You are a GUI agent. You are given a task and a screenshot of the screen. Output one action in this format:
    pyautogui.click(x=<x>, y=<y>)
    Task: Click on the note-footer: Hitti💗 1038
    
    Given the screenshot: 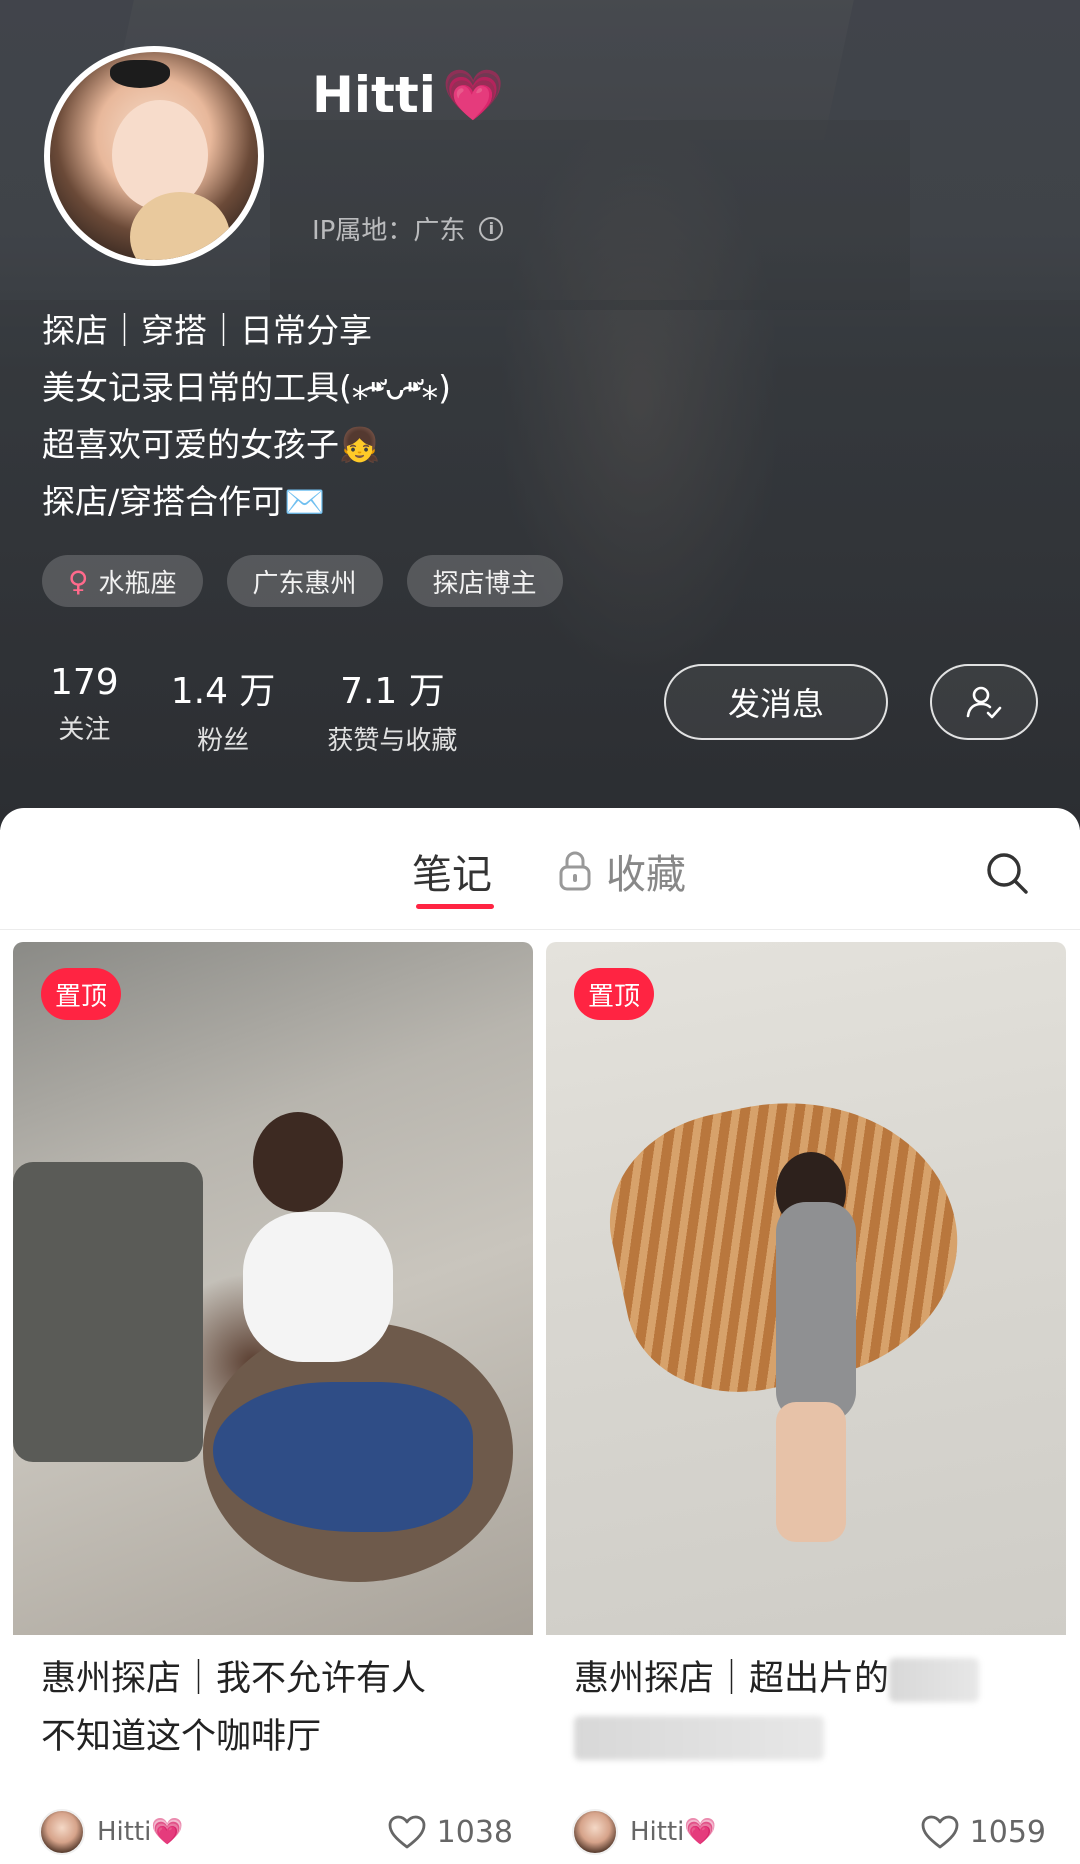 What is the action you would take?
    pyautogui.click(x=276, y=1832)
    